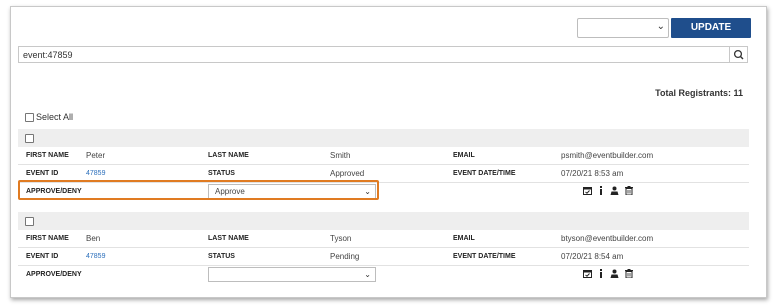 The width and height of the screenshot is (782, 308). I want to click on search-icon, so click(738, 54).